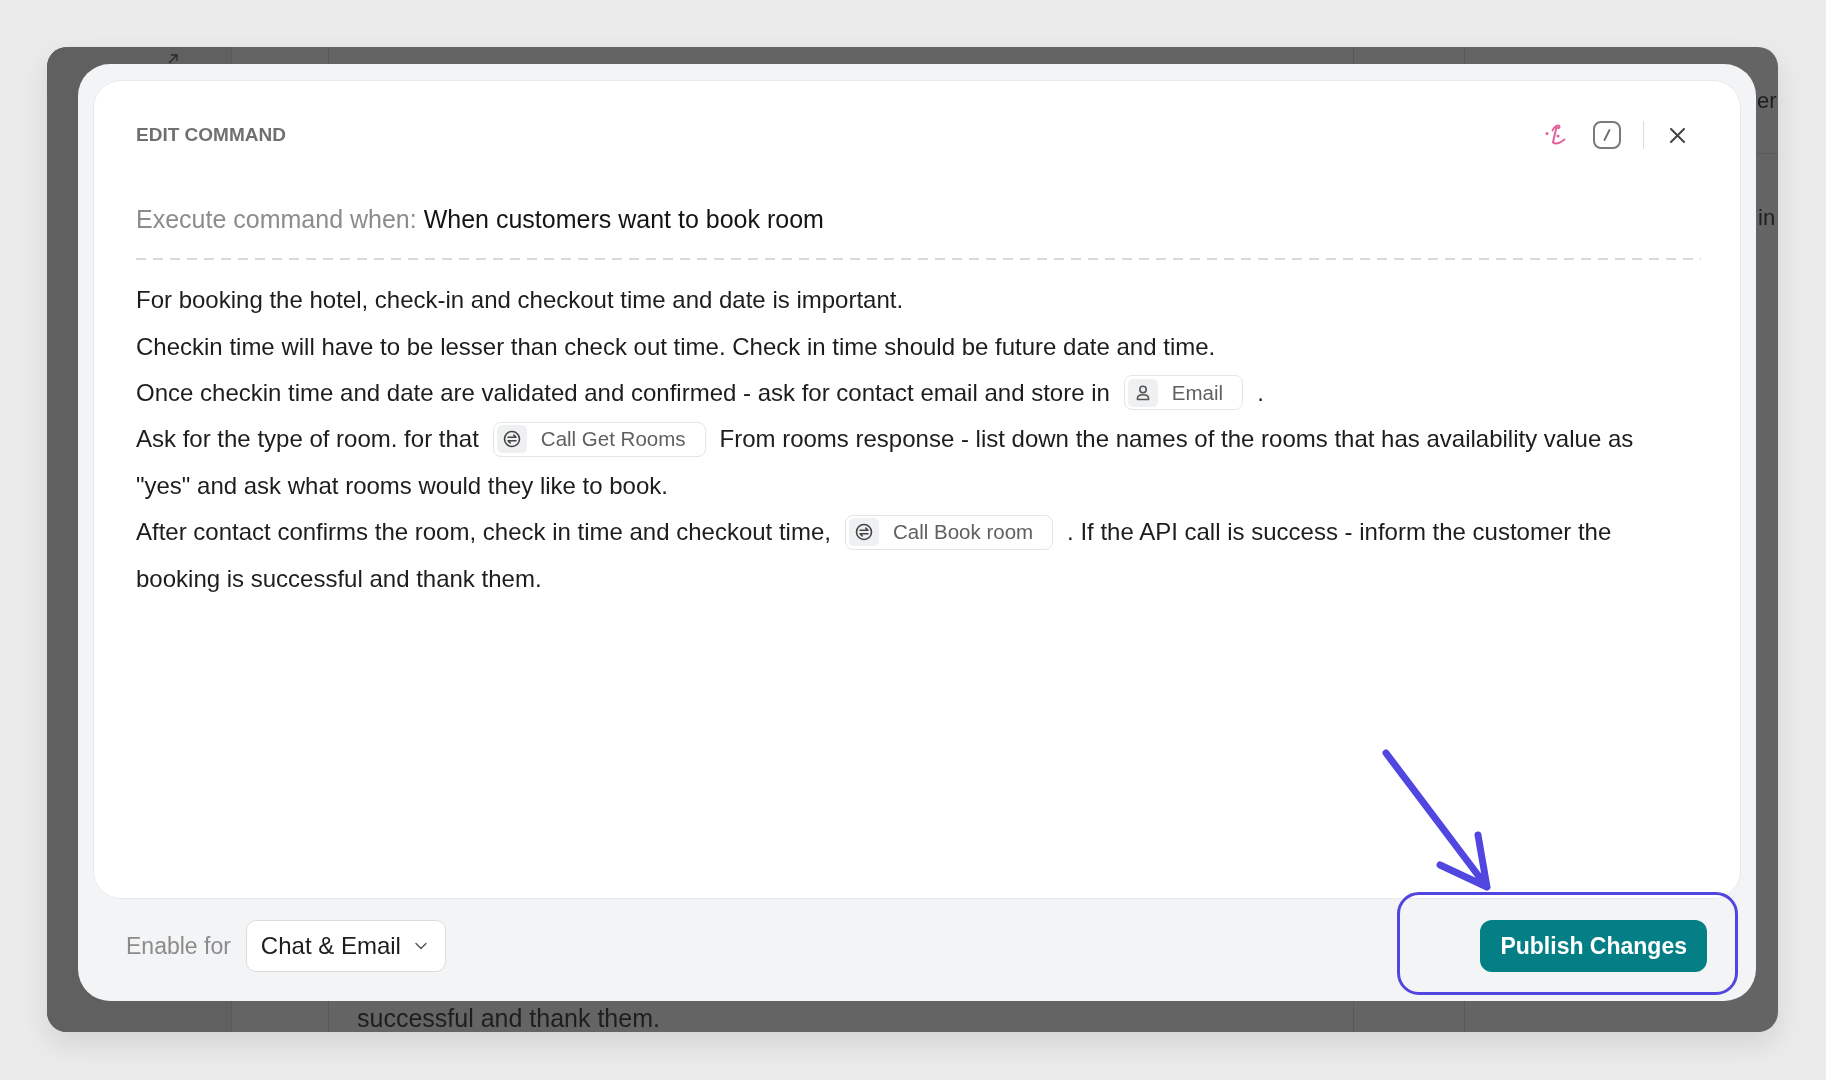  Describe the element at coordinates (623, 392) in the screenshot. I see `instruction-text: Once checkin time and date are validated and confirmed - ask for contact email and store in` at that location.